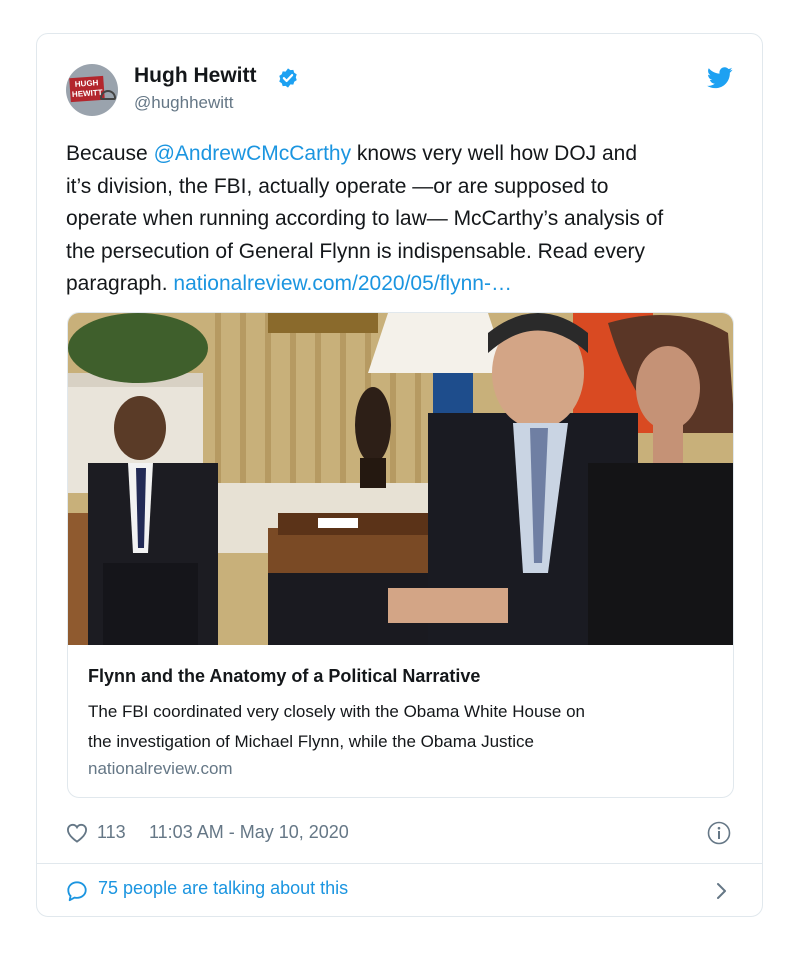  I want to click on verified-badge-icon, so click(288, 80).